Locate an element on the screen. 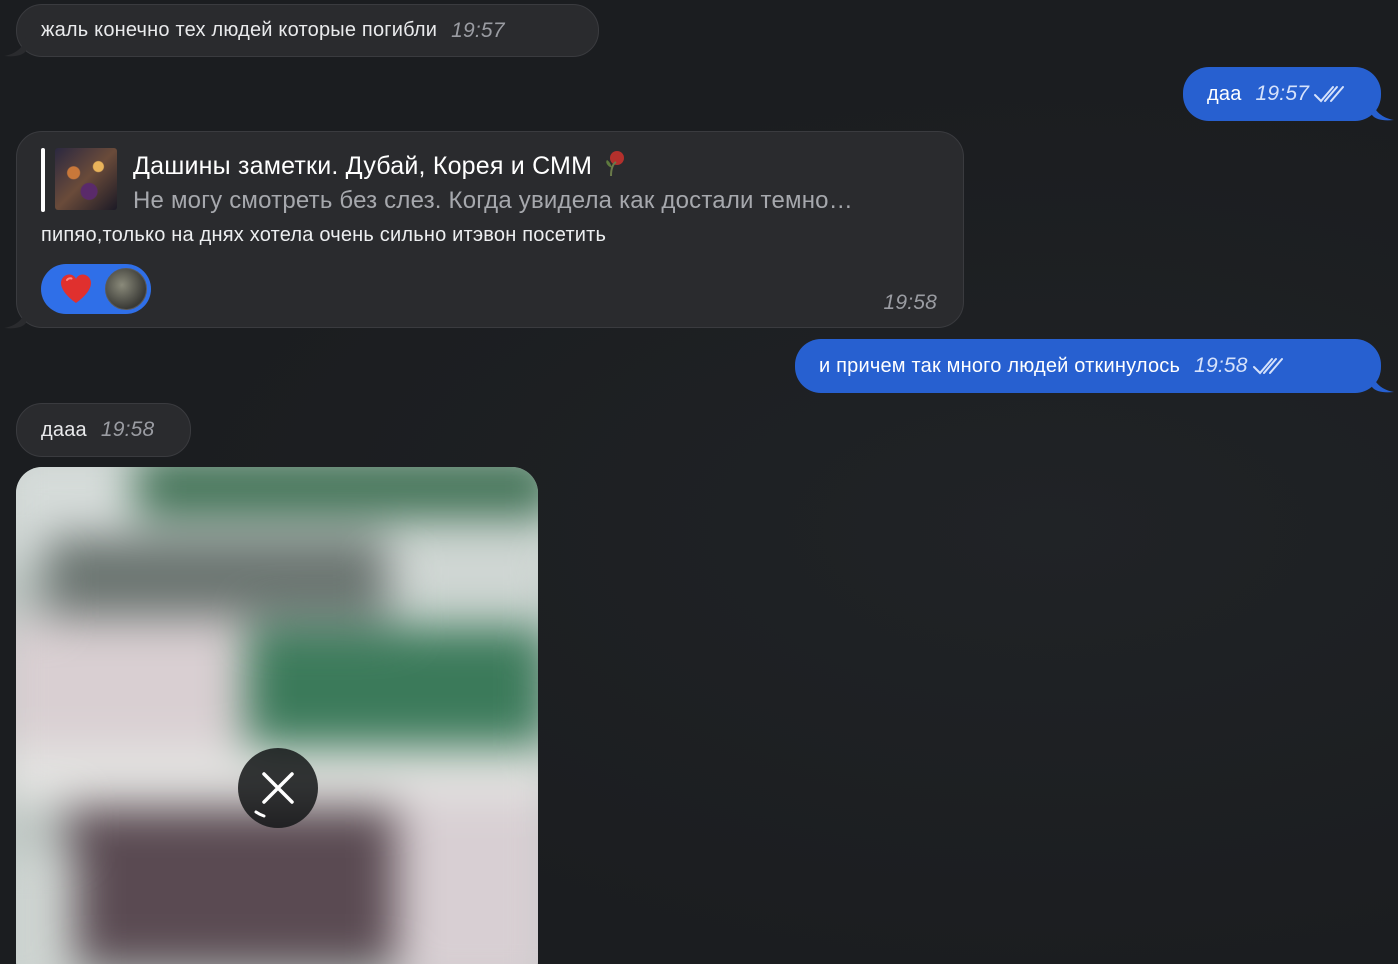  reactor-avatar is located at coordinates (126, 289).